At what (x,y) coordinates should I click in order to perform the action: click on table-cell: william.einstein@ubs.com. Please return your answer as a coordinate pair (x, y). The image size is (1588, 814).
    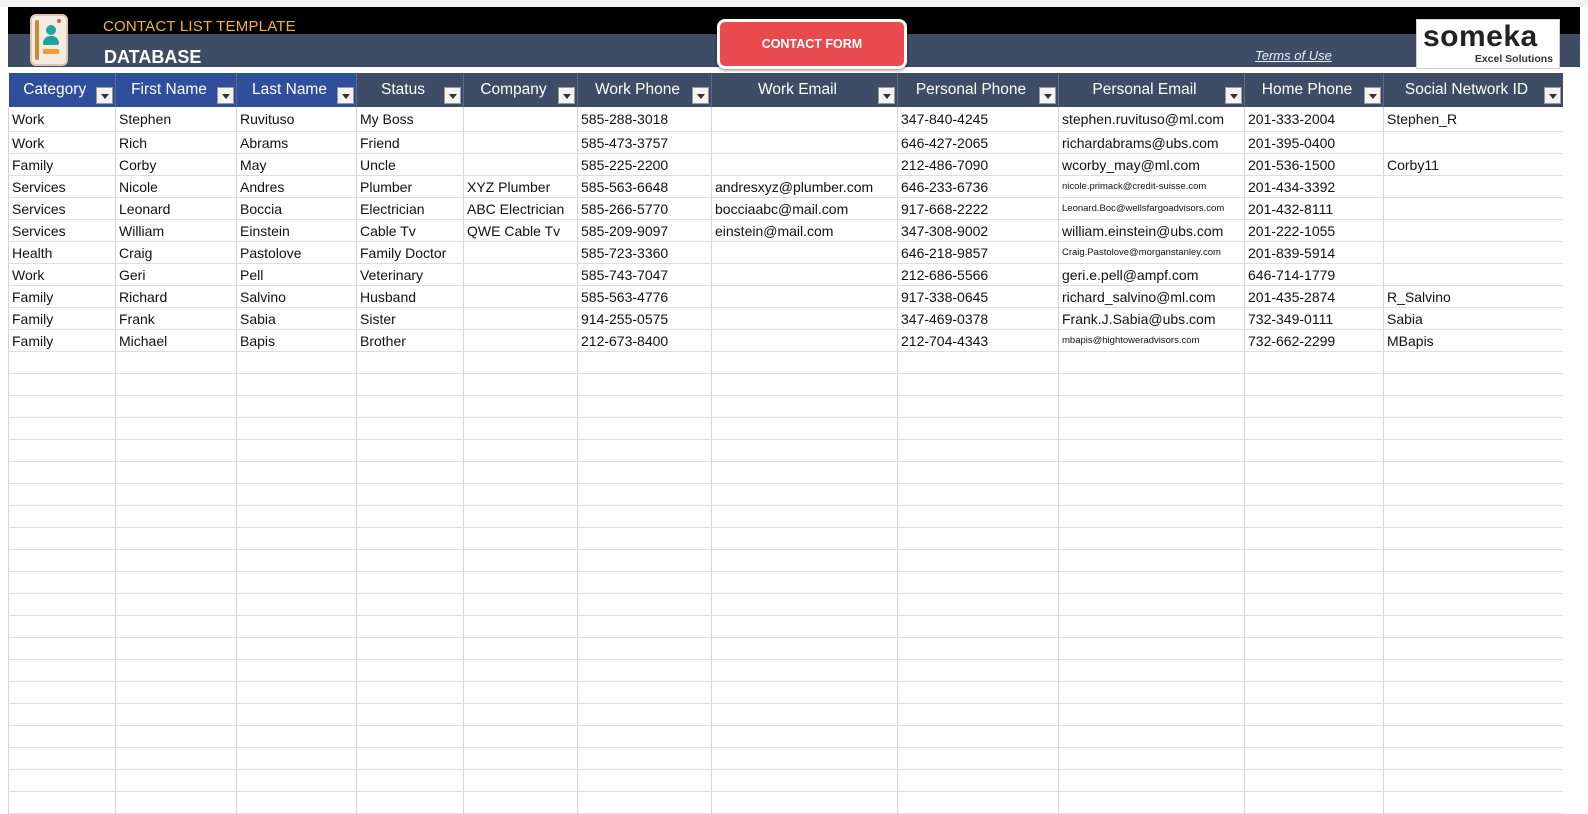
    Looking at the image, I should click on (1151, 230).